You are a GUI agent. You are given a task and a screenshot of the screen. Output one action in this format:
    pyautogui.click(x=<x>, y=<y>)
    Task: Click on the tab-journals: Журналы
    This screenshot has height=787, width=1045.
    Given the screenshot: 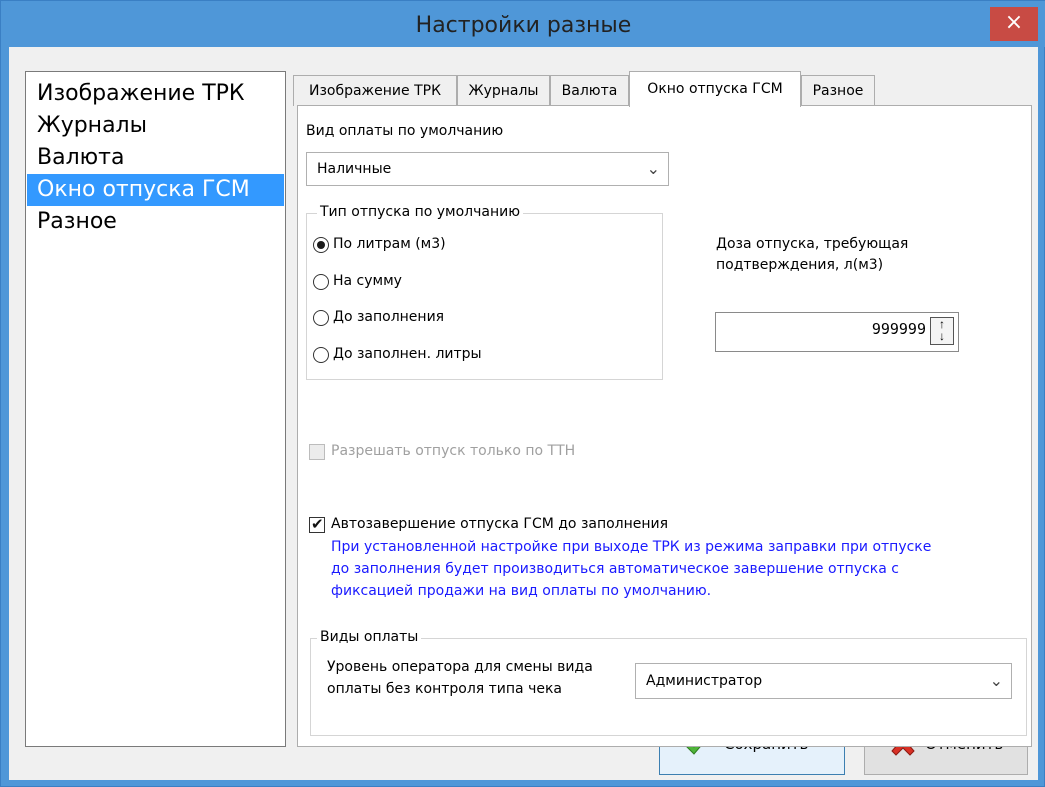 What is the action you would take?
    pyautogui.click(x=503, y=90)
    